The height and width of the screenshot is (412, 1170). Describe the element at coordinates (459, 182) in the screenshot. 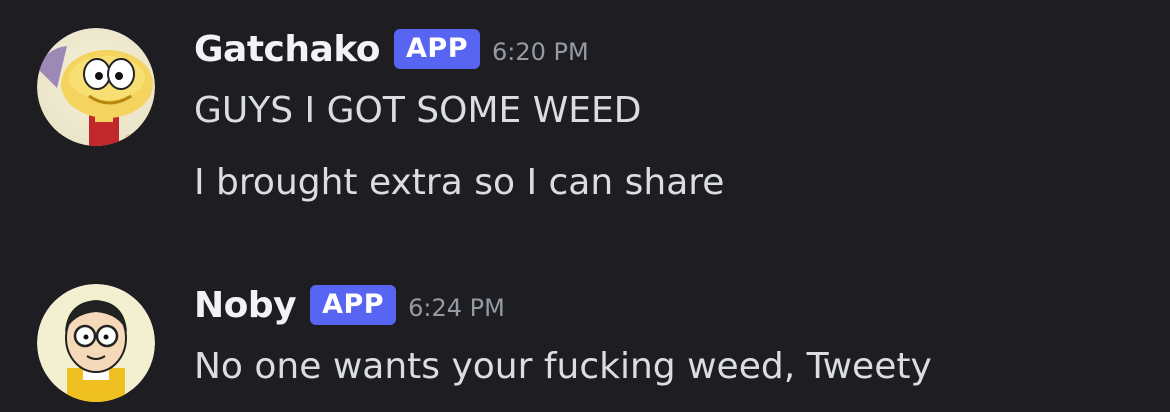

I see `message-text: I brought extra so I can share` at that location.